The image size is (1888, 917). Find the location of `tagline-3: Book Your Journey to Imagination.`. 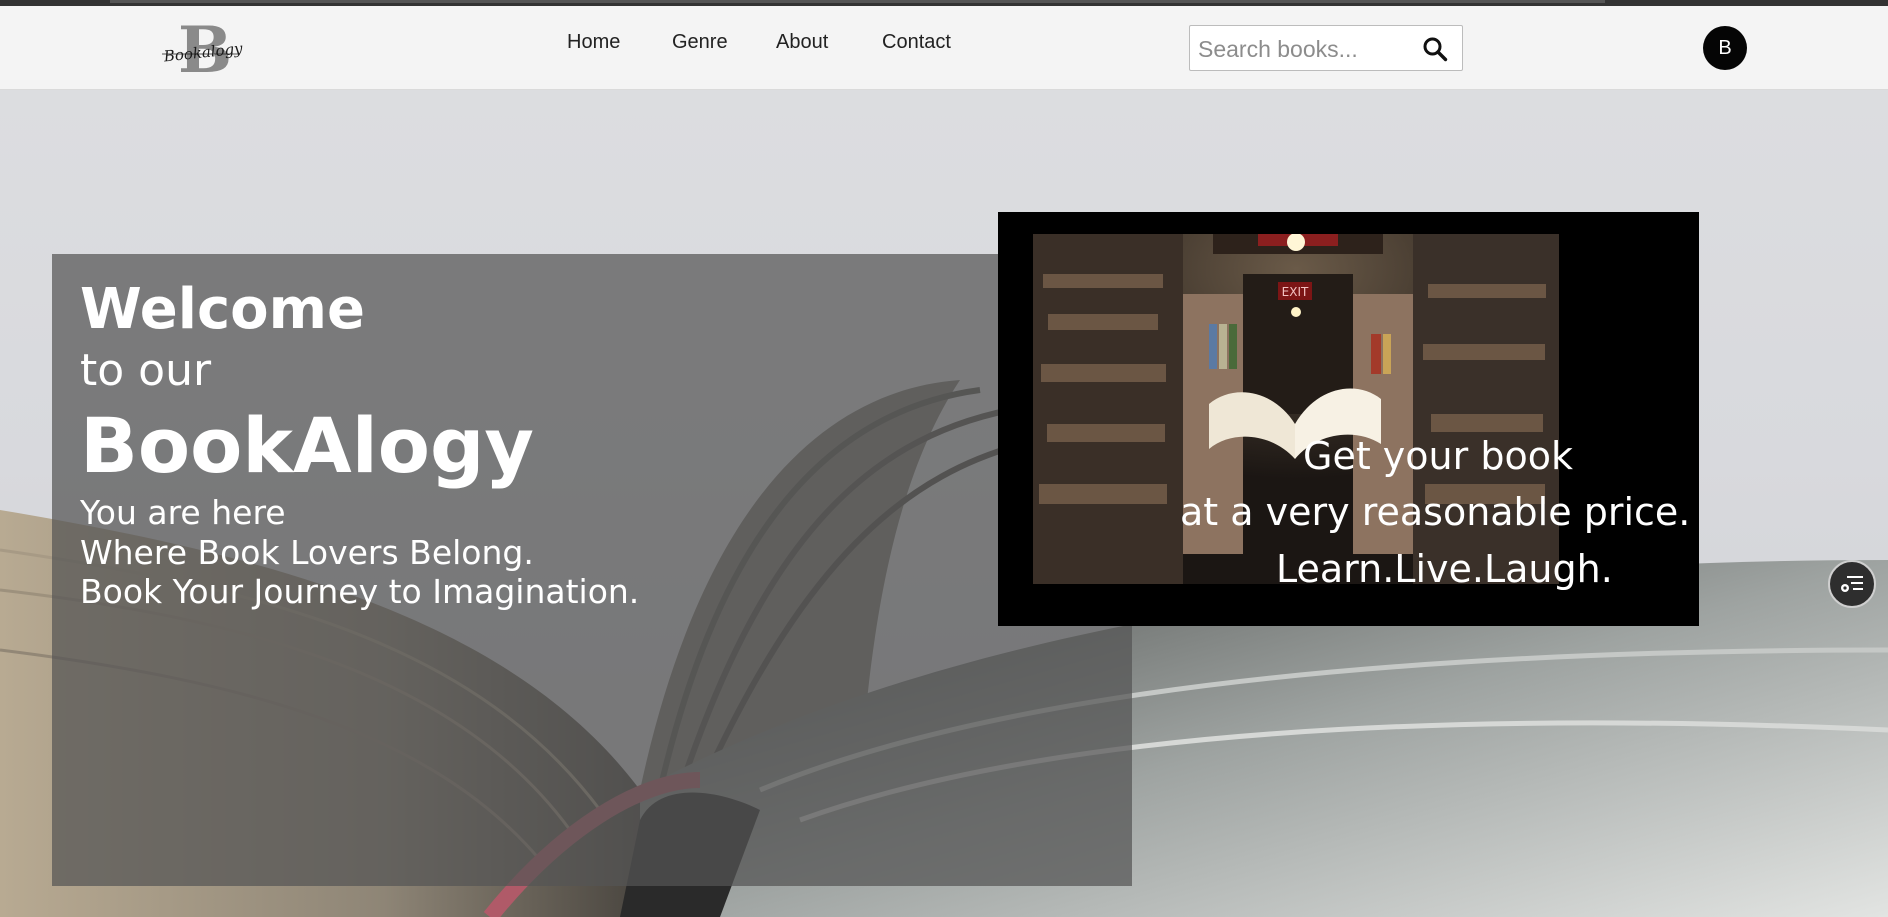

tagline-3: Book Your Journey to Imagination. is located at coordinates (360, 591).